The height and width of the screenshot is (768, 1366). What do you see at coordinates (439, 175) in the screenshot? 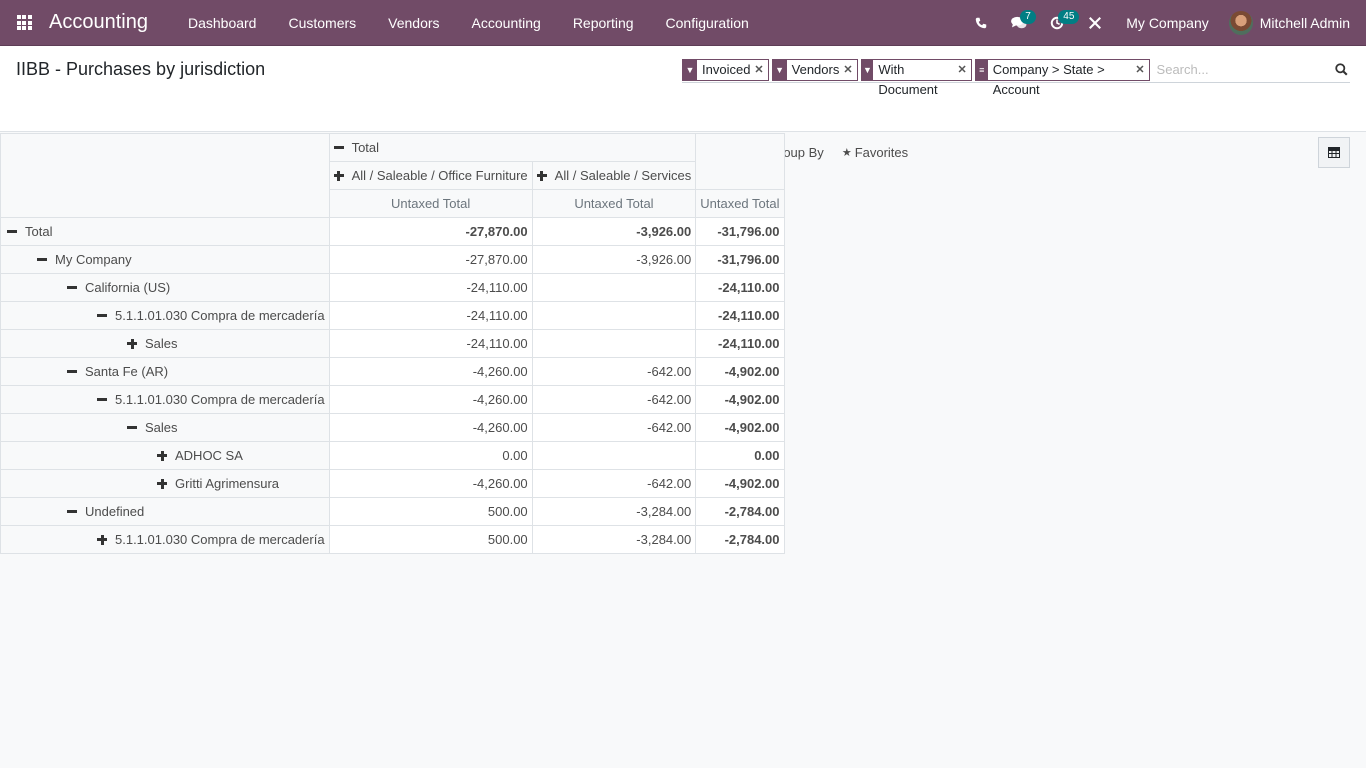
I see `col-header-label: All / Saleable / Office Furniture` at bounding box center [439, 175].